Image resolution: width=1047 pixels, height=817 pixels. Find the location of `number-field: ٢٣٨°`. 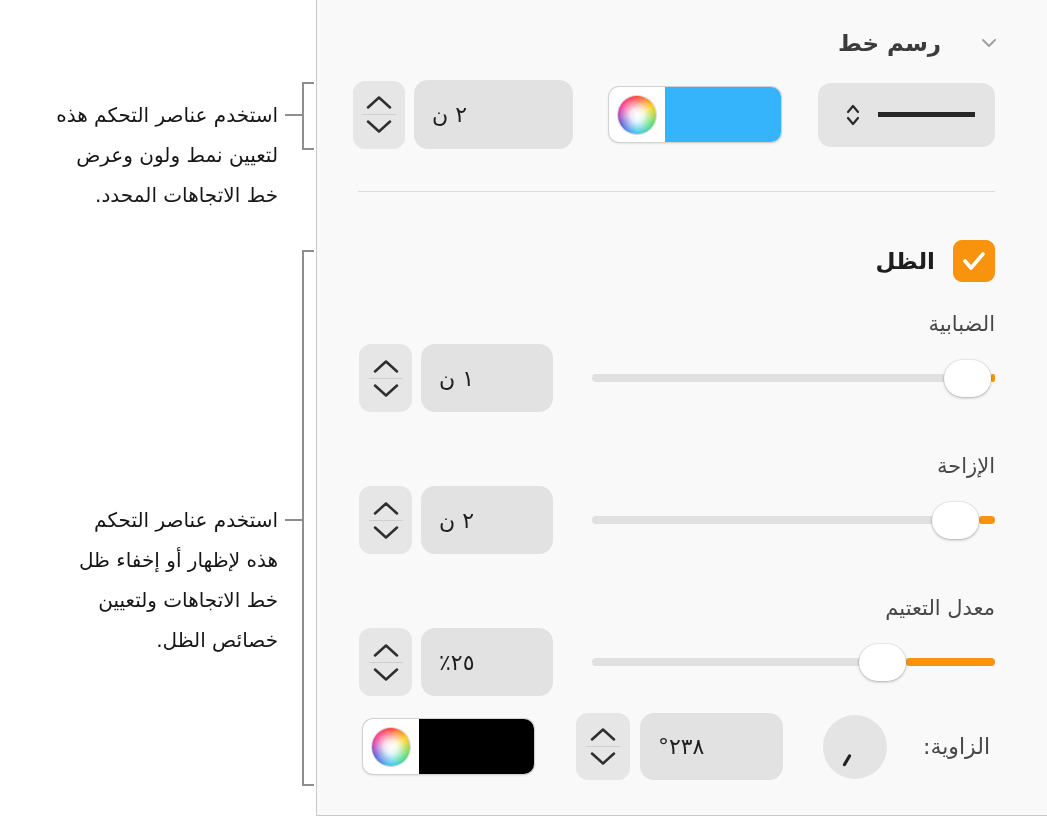

number-field: ٢٣٨° is located at coordinates (711, 746).